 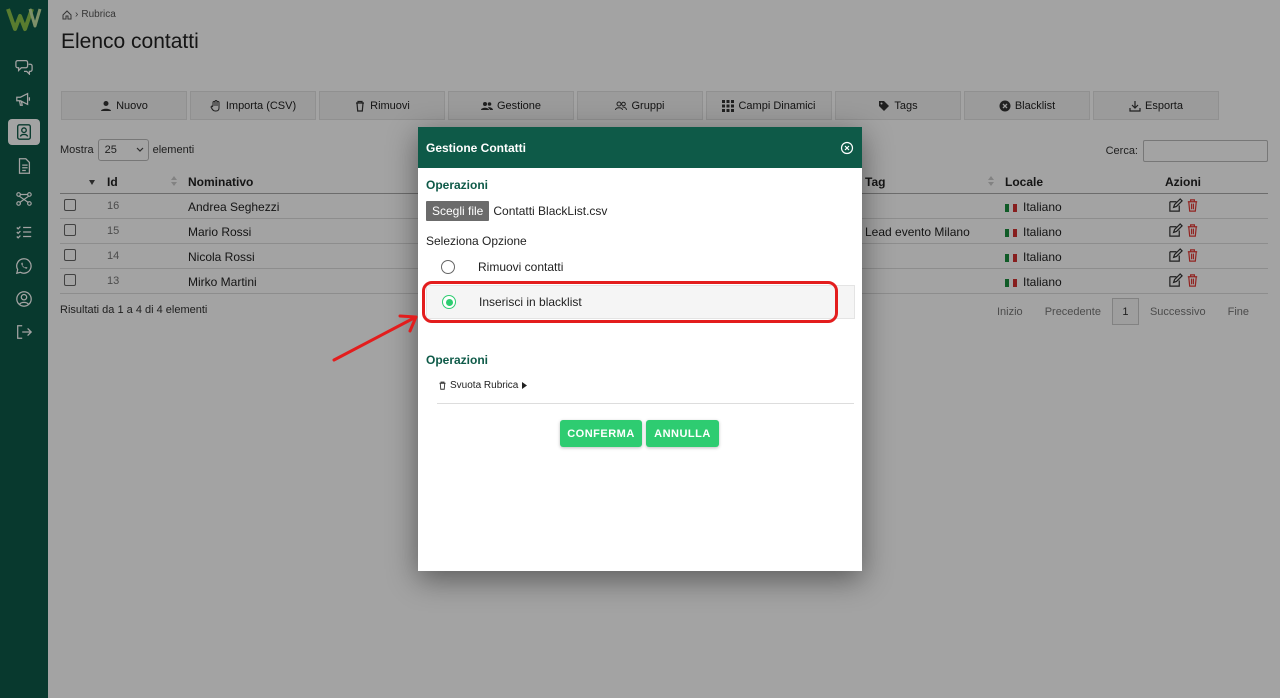 I want to click on cancel-button: ANNULLA, so click(x=682, y=433).